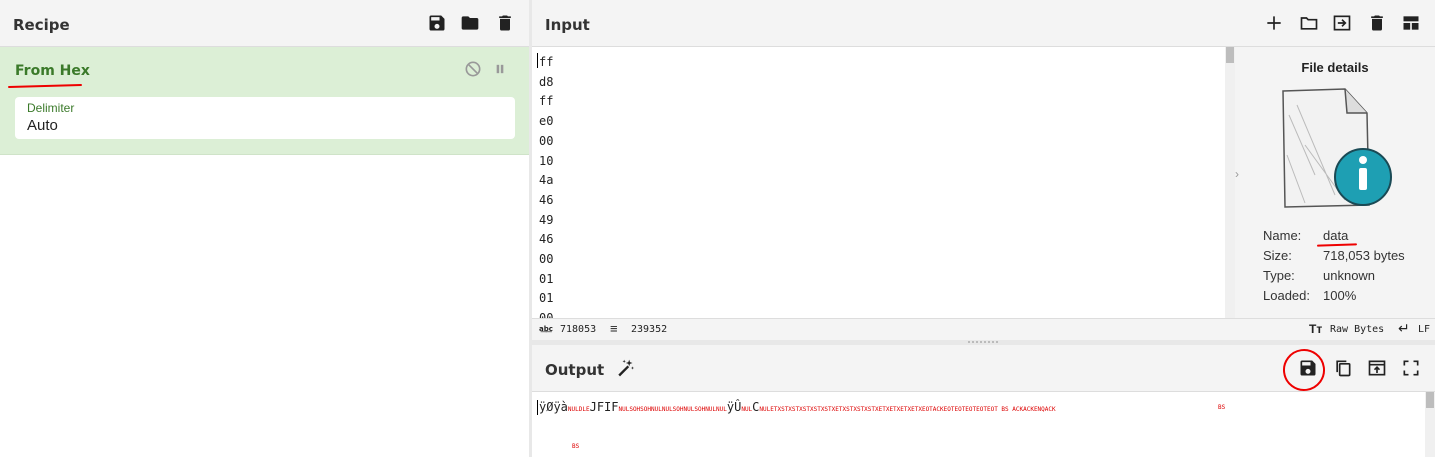 The width and height of the screenshot is (1435, 457). What do you see at coordinates (983, 369) in the screenshot?
I see `output-header: Output` at bounding box center [983, 369].